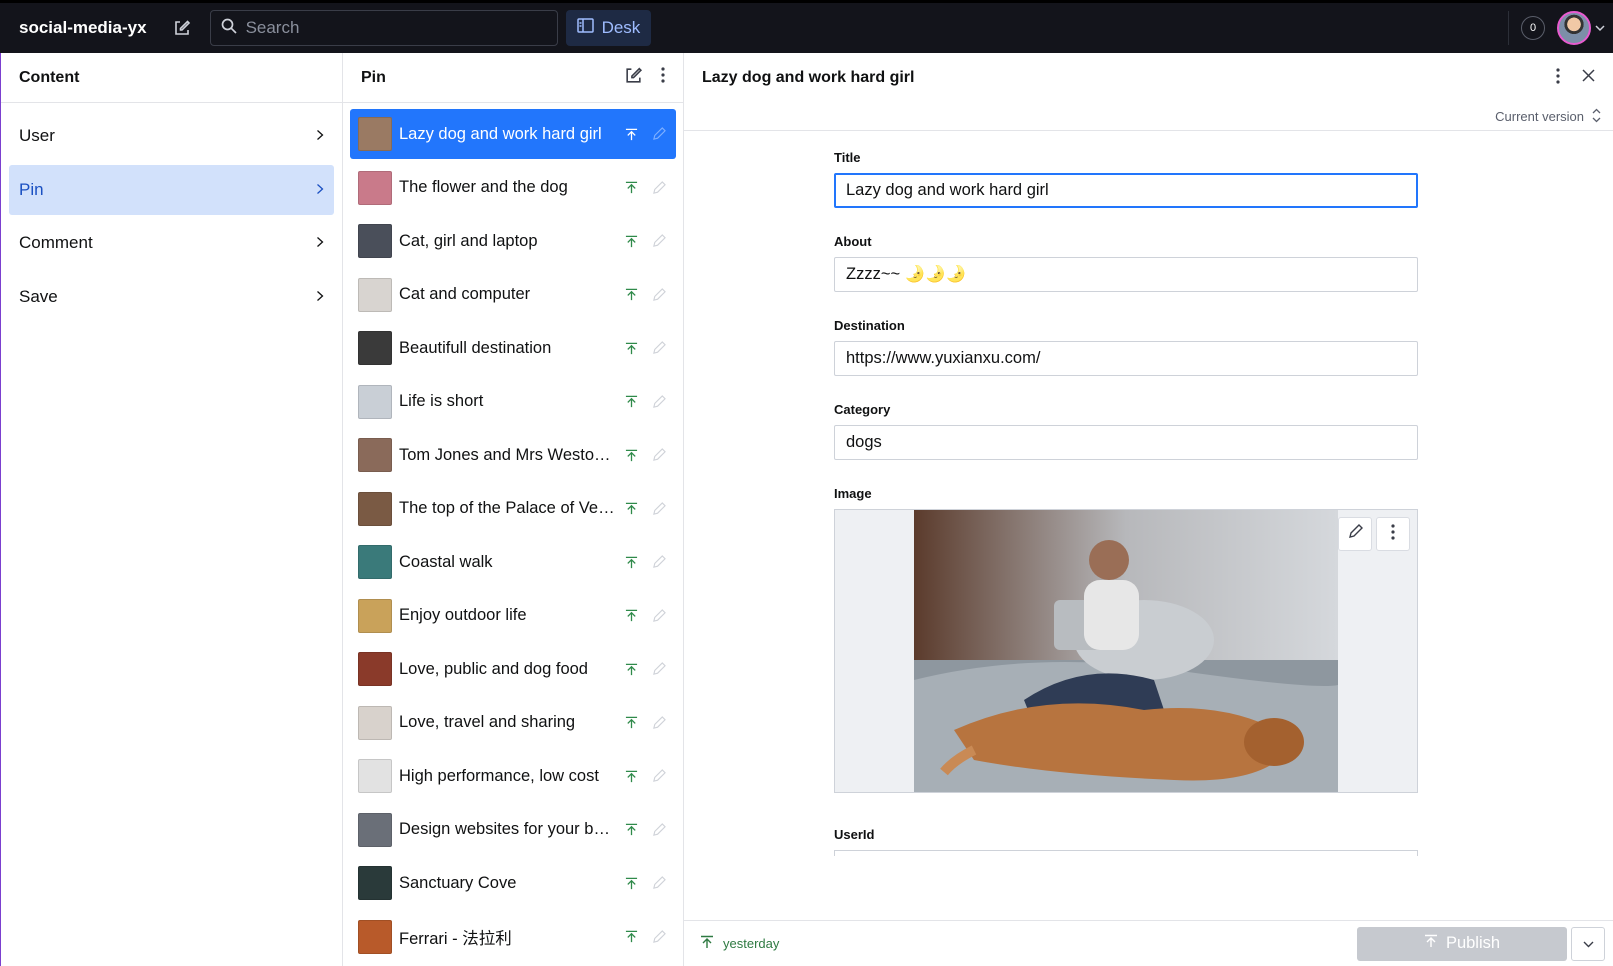 The width and height of the screenshot is (1613, 966). I want to click on chevron-down-icon, so click(1600, 28).